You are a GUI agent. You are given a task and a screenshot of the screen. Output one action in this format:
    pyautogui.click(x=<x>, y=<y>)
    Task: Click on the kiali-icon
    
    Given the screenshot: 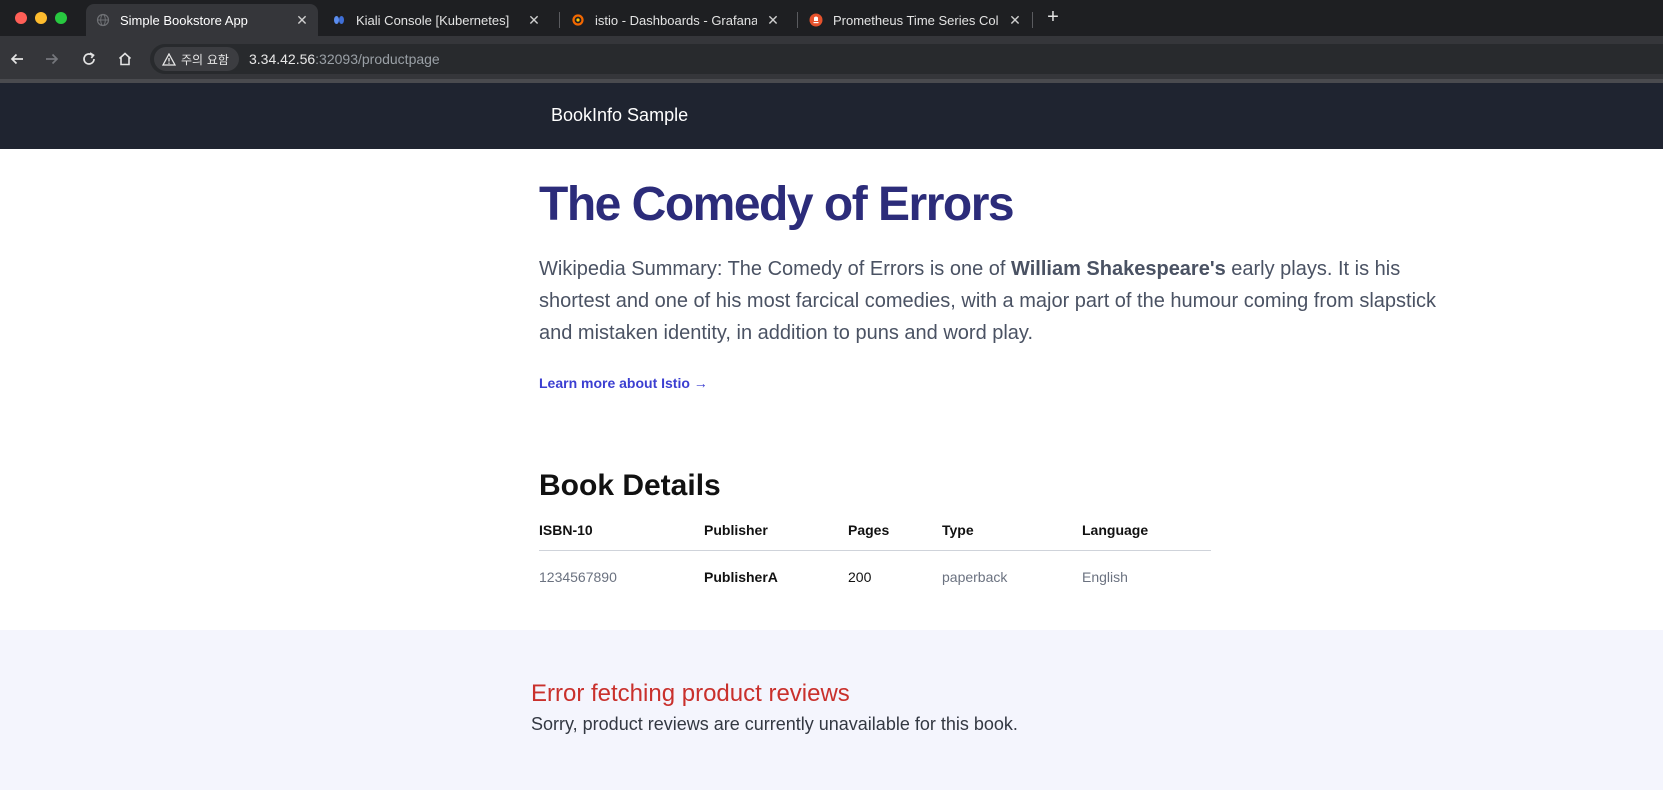 What is the action you would take?
    pyautogui.click(x=339, y=20)
    